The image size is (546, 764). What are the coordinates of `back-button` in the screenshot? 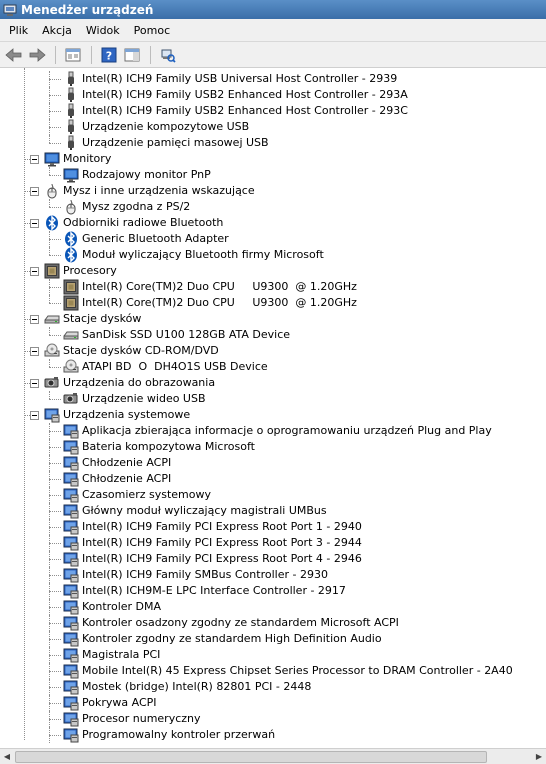 It's located at (14, 55).